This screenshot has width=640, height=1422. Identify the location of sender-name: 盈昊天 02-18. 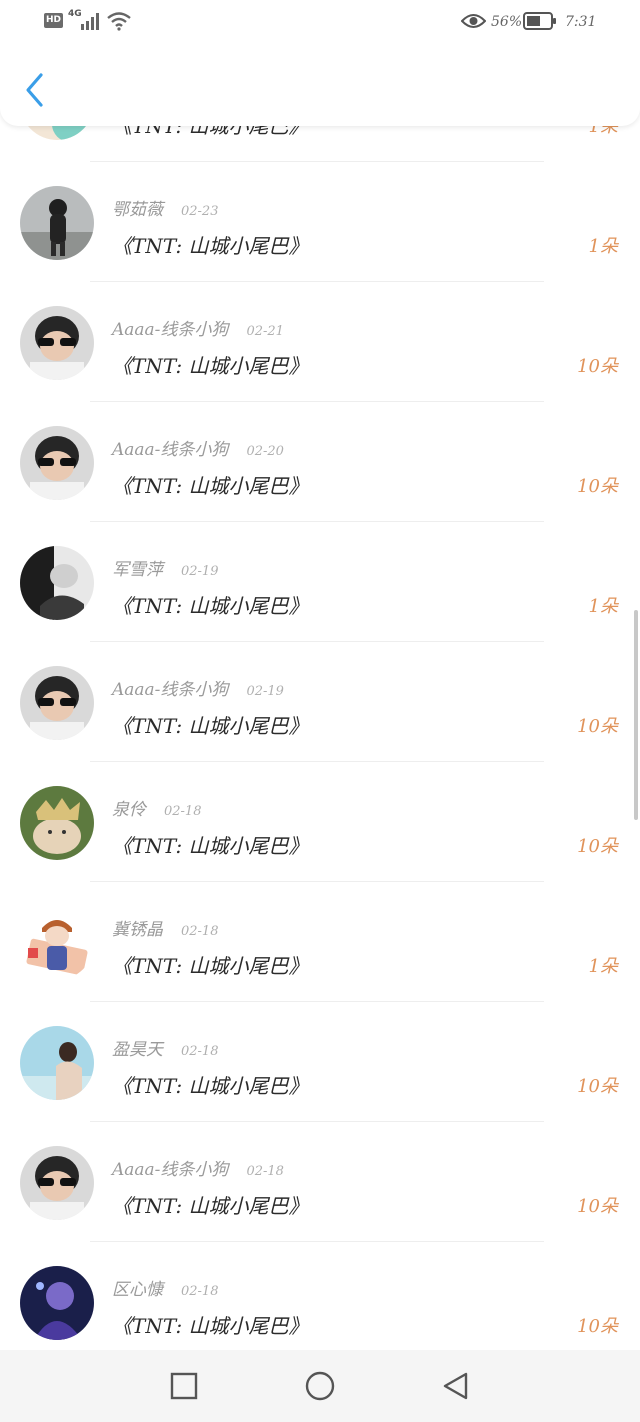
(165, 1050).